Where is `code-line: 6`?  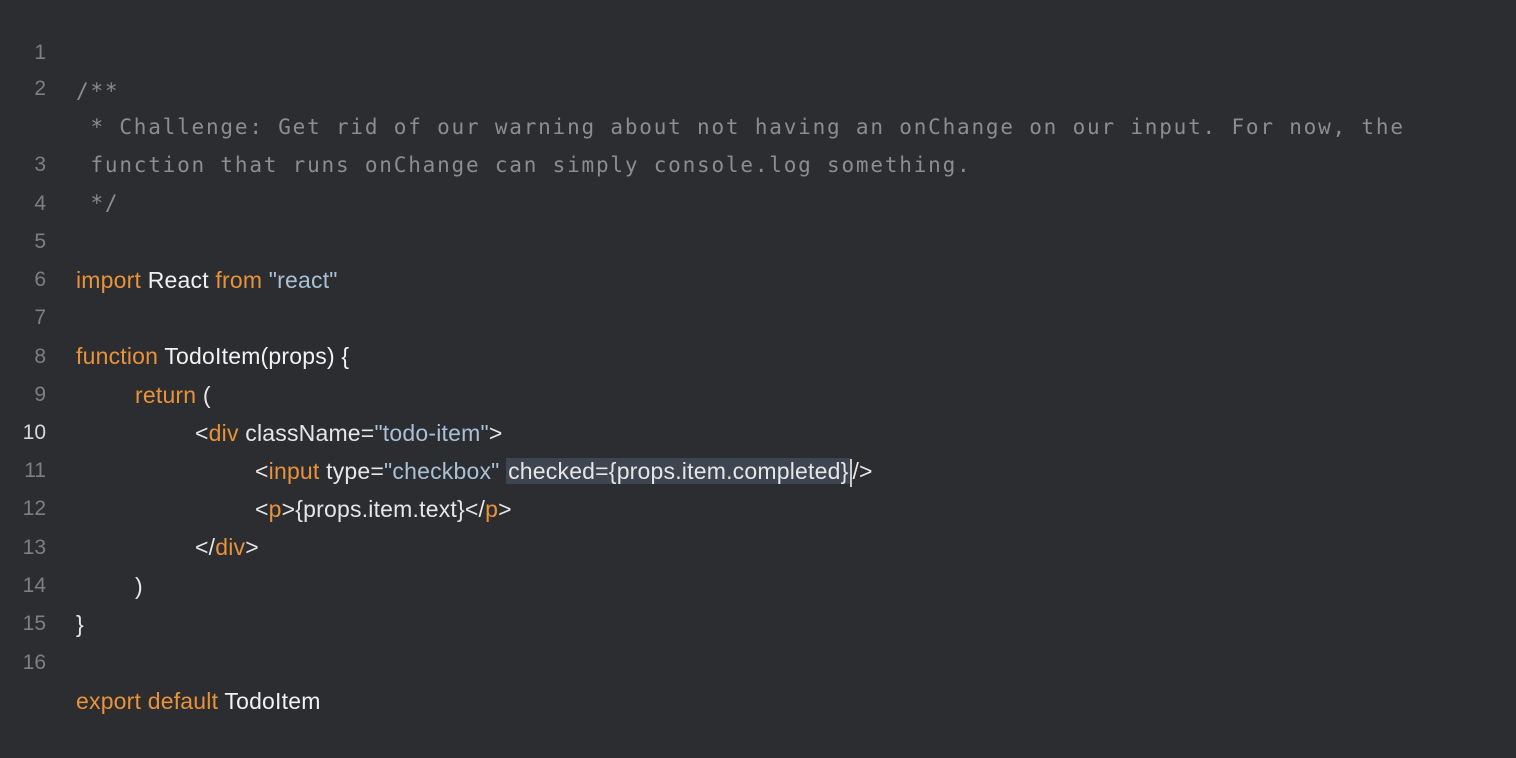
code-line: 6 is located at coordinates (758, 257).